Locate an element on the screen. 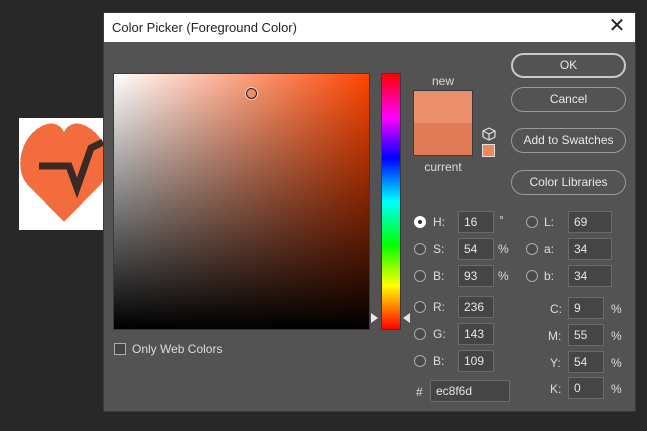 The width and height of the screenshot is (647, 431). brightness-unit: % is located at coordinates (503, 276).